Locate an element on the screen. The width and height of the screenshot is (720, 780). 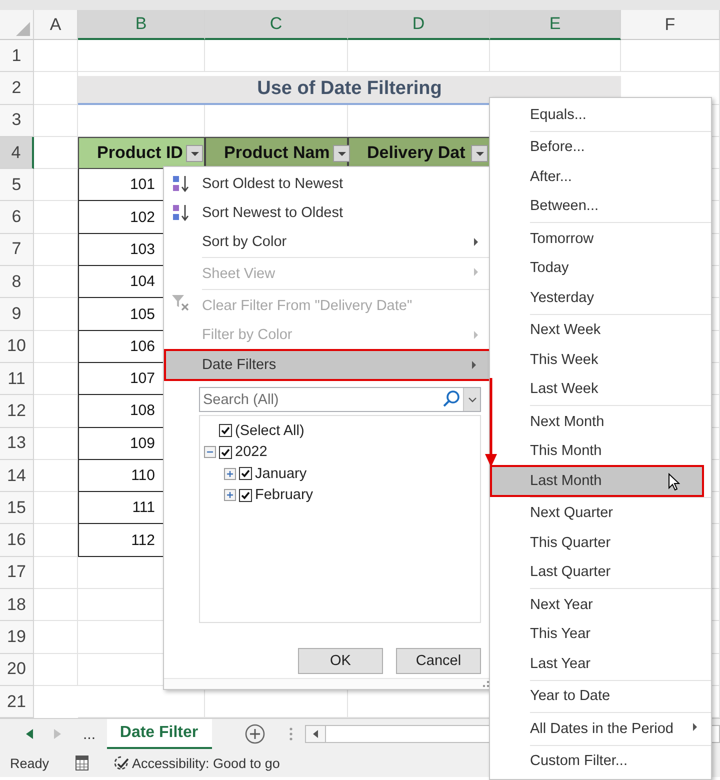
status-text: Ready is located at coordinates (30, 763).